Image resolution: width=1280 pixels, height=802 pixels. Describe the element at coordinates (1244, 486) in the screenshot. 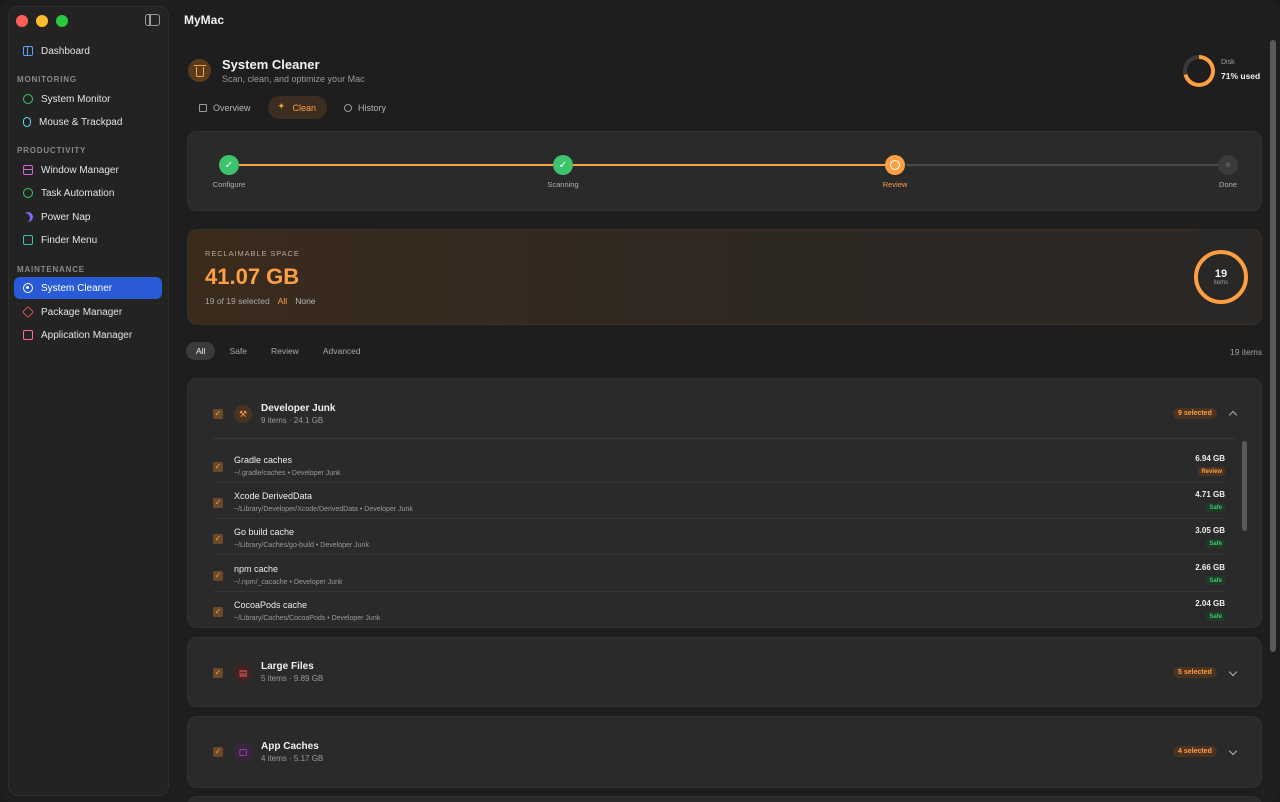

I see `scrollbar-thumb` at that location.